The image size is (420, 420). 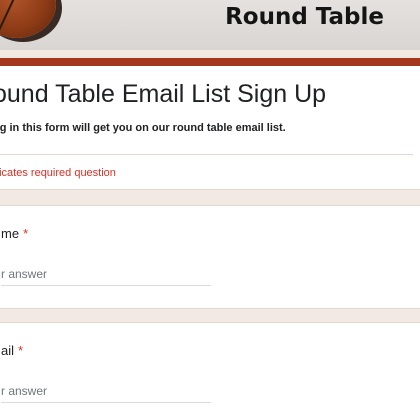 I want to click on question-label-text: ail, so click(x=8, y=350).